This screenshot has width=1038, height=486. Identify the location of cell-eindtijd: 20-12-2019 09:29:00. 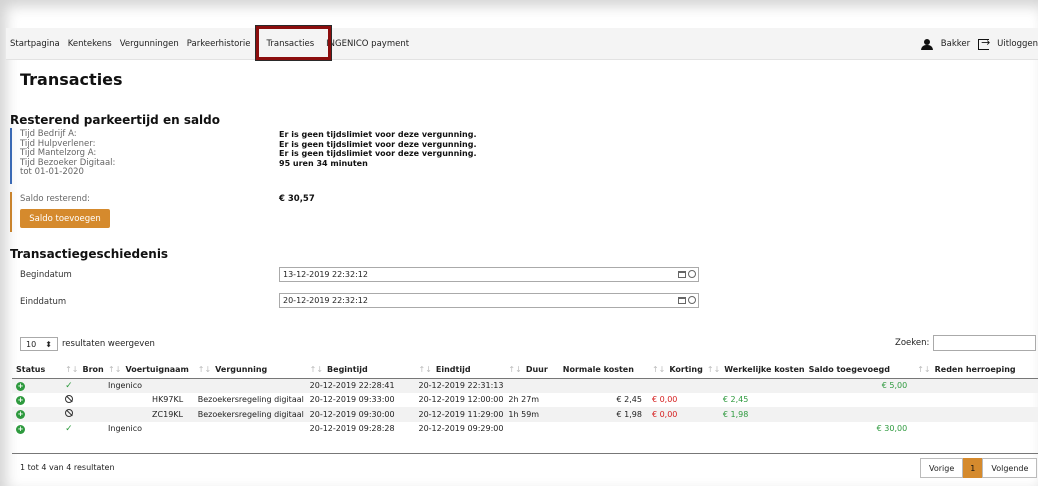
(461, 429).